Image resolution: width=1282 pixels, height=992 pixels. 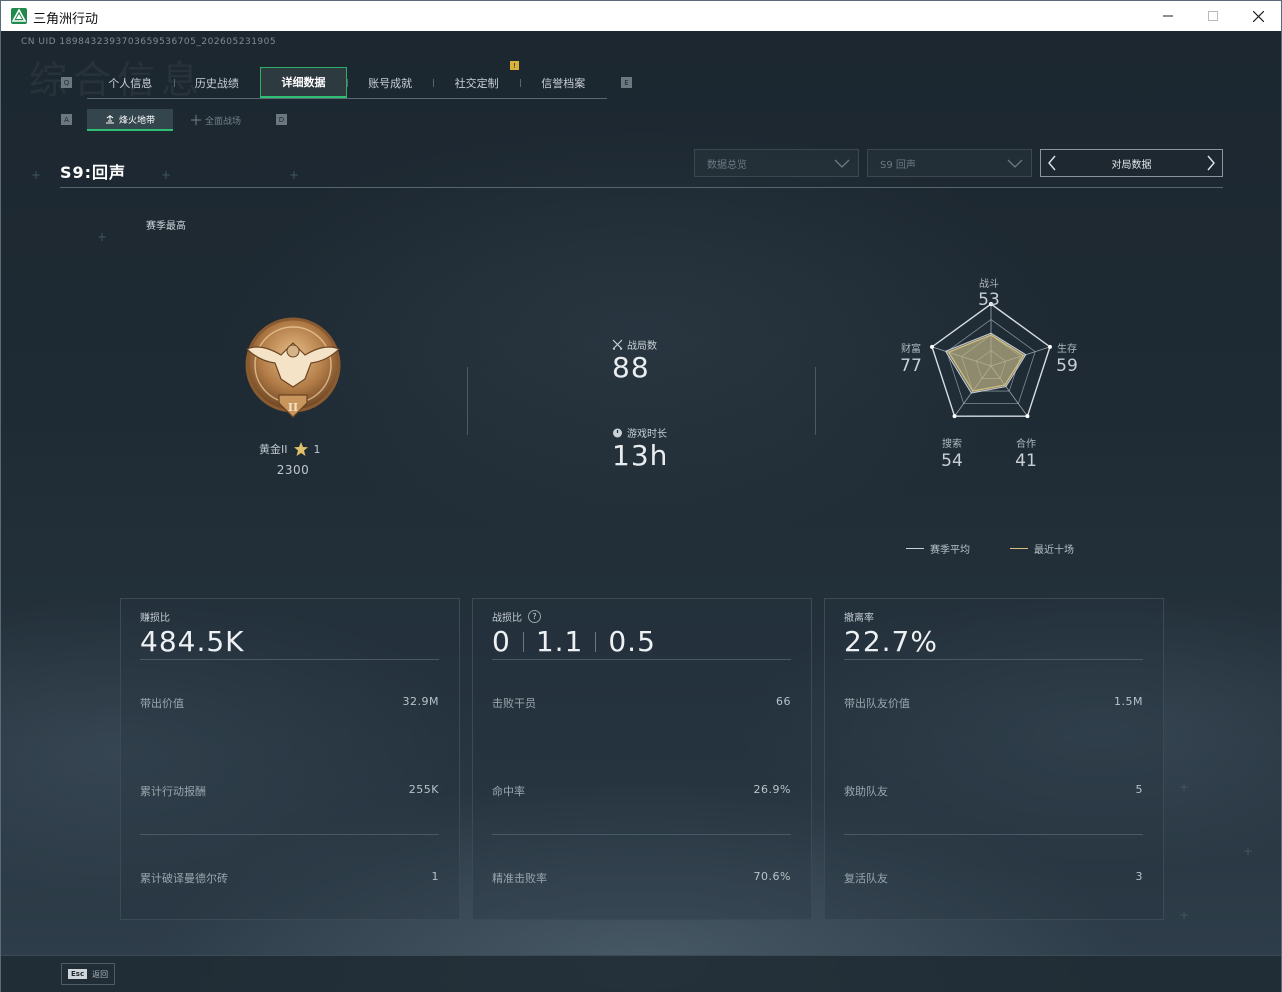 What do you see at coordinates (727, 165) in the screenshot?
I see `dropdown-value: 数据总览` at bounding box center [727, 165].